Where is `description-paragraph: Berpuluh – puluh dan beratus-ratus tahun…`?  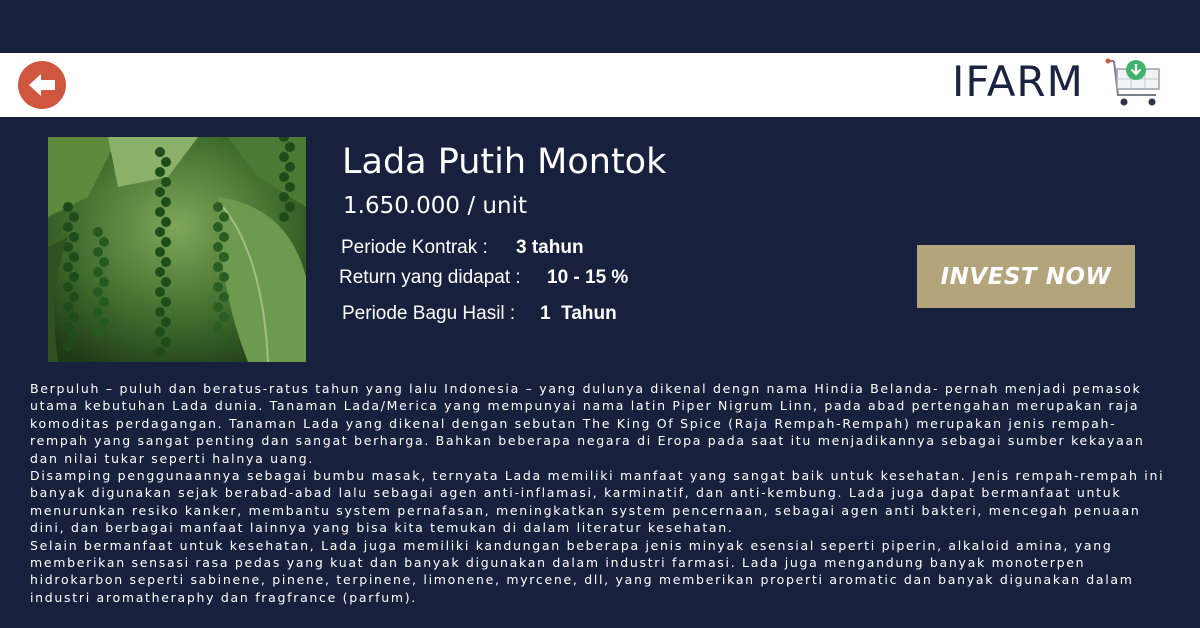 description-paragraph: Berpuluh – puluh dan beratus-ratus tahun… is located at coordinates (587, 423).